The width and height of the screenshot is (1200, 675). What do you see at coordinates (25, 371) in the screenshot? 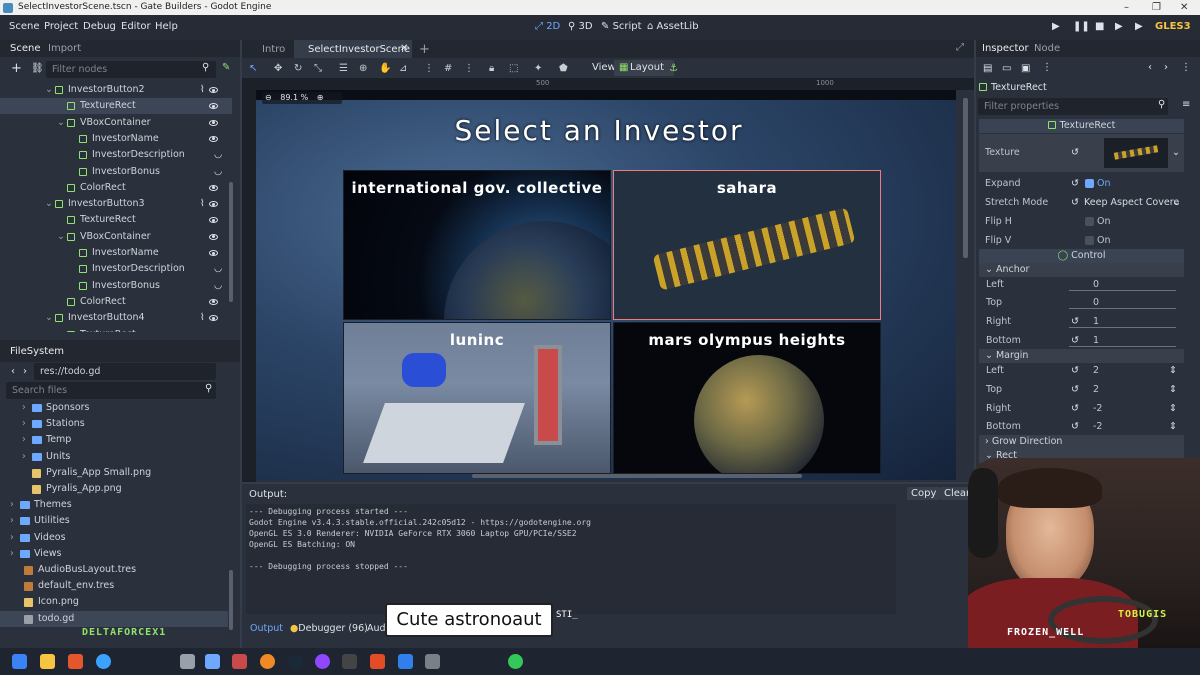
I see `forward-icon: ›` at bounding box center [25, 371].